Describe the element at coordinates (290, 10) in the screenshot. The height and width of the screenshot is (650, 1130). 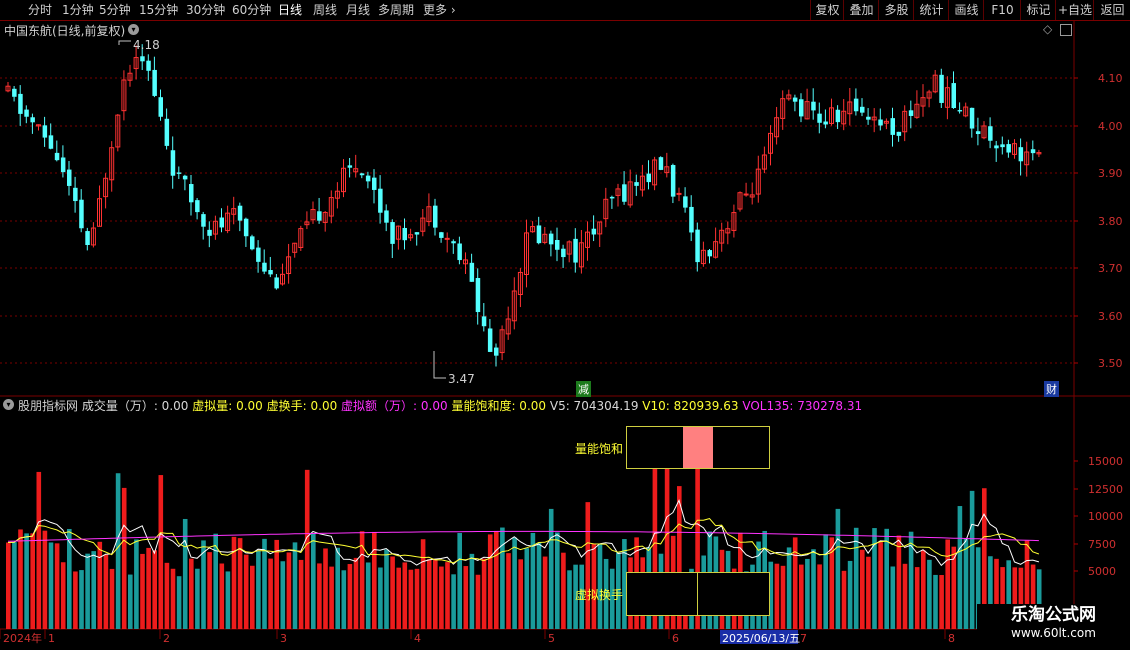
I see `period-tab-6: 日线` at that location.